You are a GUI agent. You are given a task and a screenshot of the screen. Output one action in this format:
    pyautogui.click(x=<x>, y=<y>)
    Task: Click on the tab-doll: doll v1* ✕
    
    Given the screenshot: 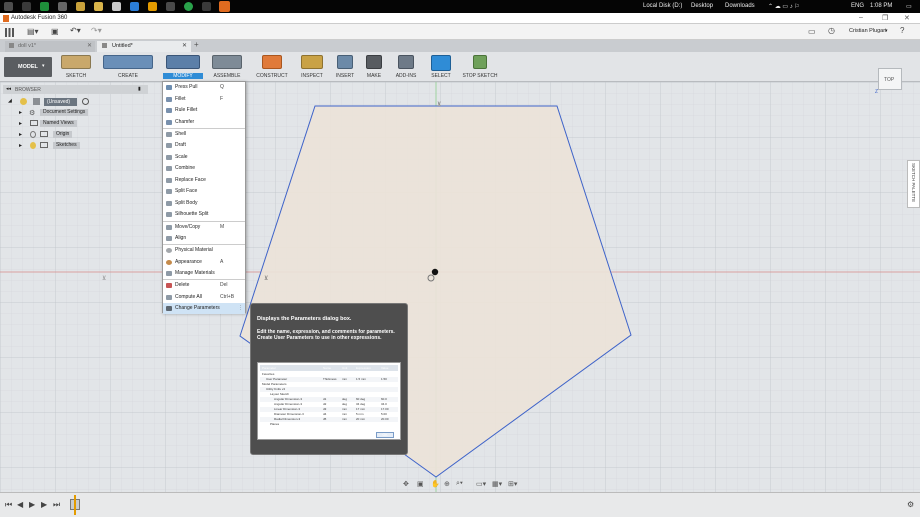 What is the action you would take?
    pyautogui.click(x=50, y=46)
    